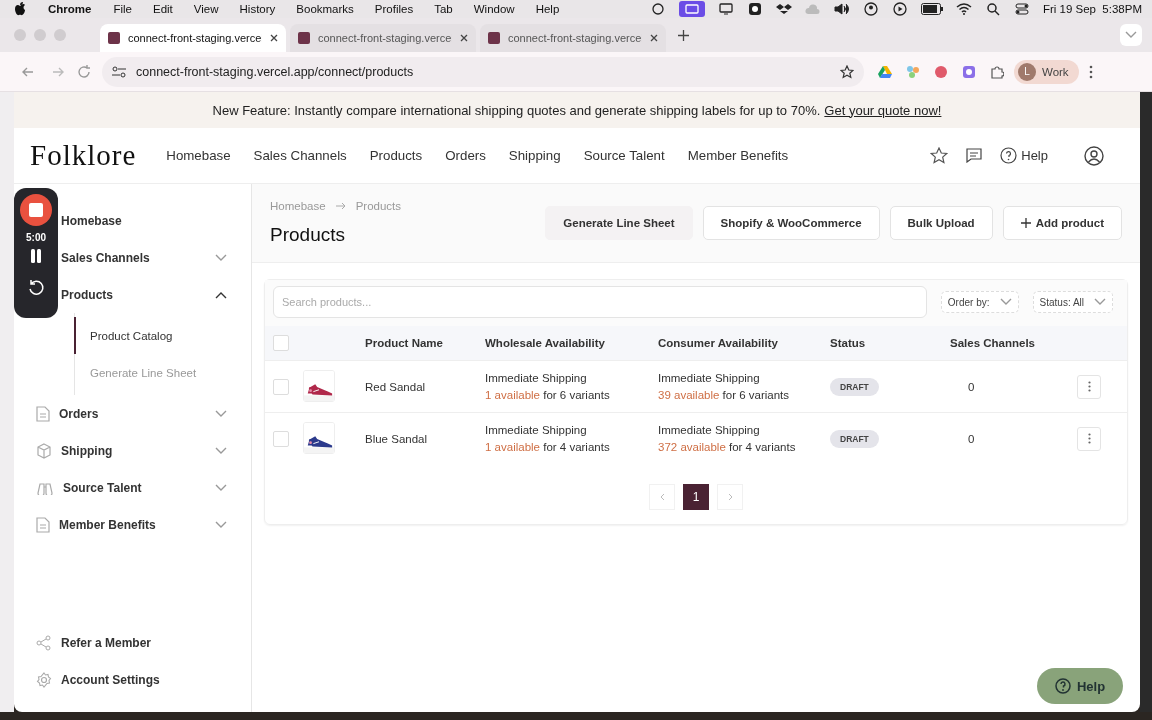 The image size is (1152, 720). I want to click on help-link: Help, so click(1034, 155).